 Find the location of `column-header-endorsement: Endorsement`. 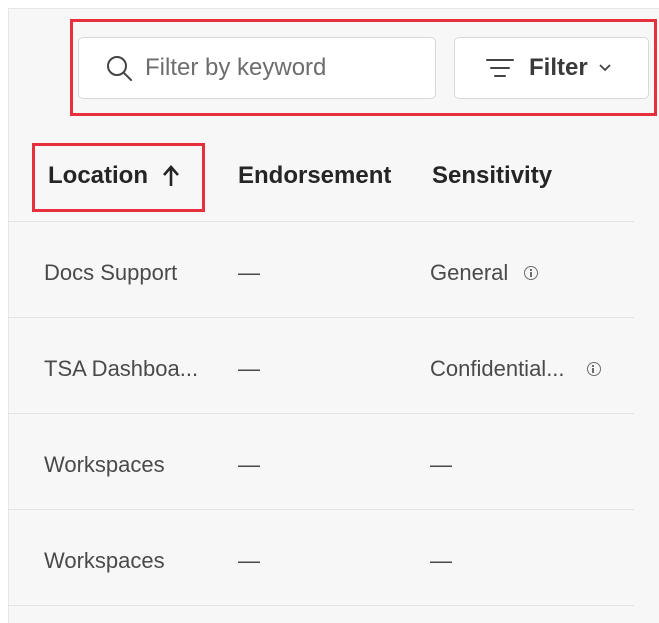

column-header-endorsement: Endorsement is located at coordinates (316, 176).